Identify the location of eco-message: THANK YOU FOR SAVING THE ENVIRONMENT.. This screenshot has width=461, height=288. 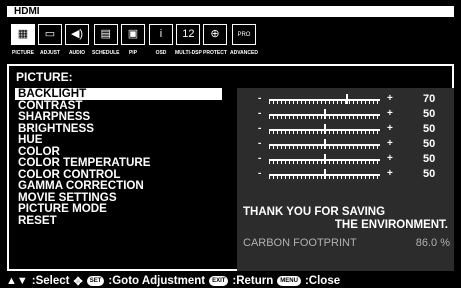
(345, 219).